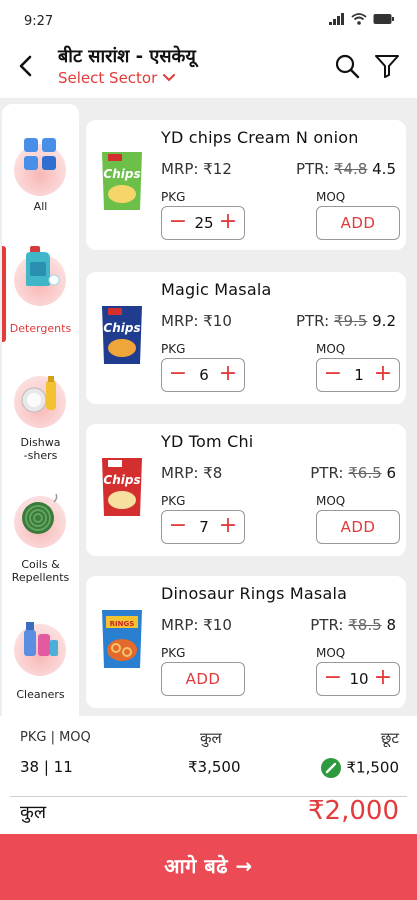  I want to click on mosquito-coil-icon, so click(40, 513).